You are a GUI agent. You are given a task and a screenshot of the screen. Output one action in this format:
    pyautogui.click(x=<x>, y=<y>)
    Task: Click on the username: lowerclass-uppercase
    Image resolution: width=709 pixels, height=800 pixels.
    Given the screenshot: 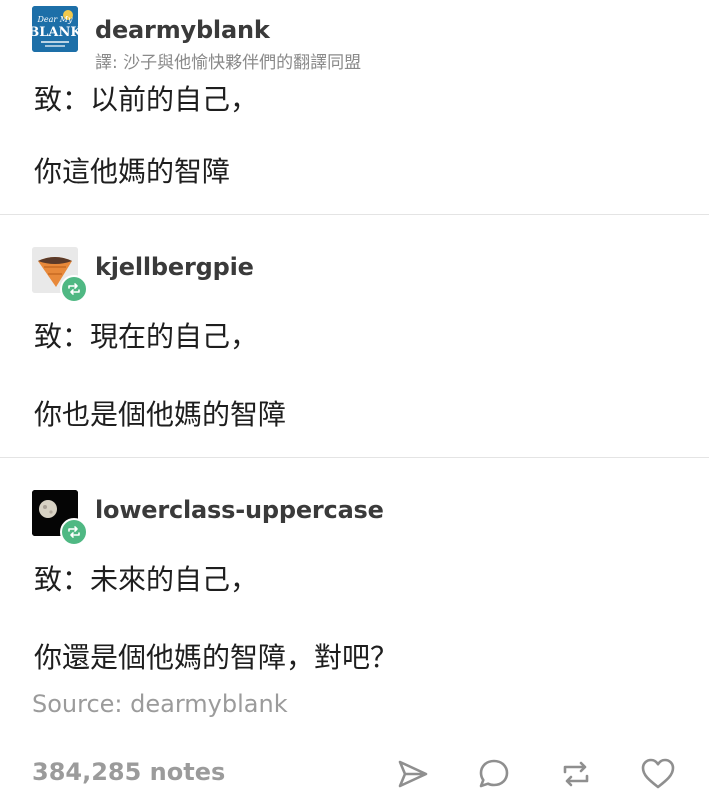 What is the action you would take?
    pyautogui.click(x=239, y=510)
    